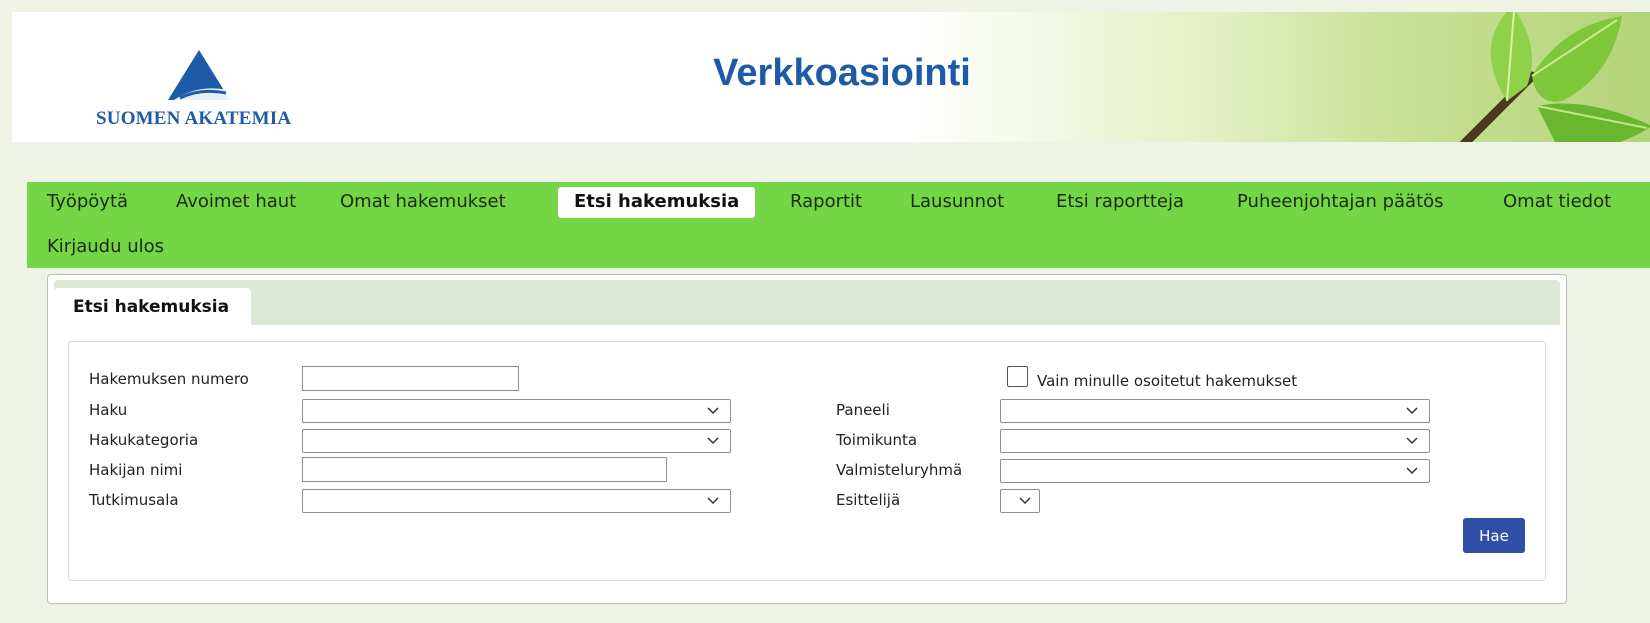 This screenshot has height=623, width=1650. I want to click on application-number-label: Hakemuksen numero, so click(169, 379).